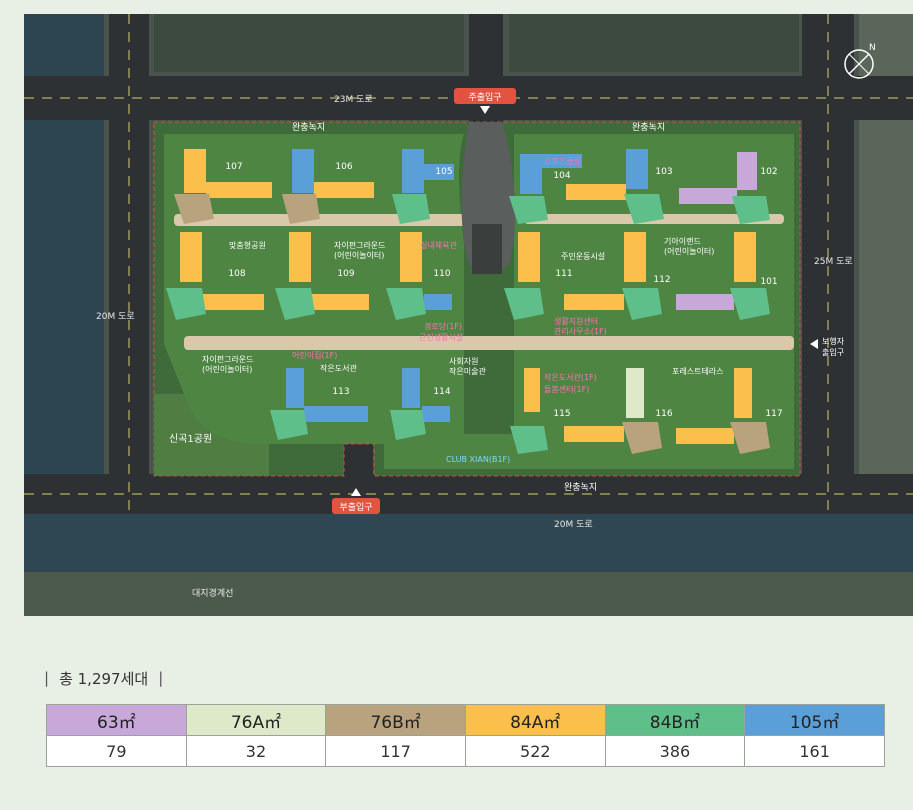 Image resolution: width=913 pixels, height=810 pixels. I want to click on household-summary: | 총 1,297세대 |, so click(103, 678).